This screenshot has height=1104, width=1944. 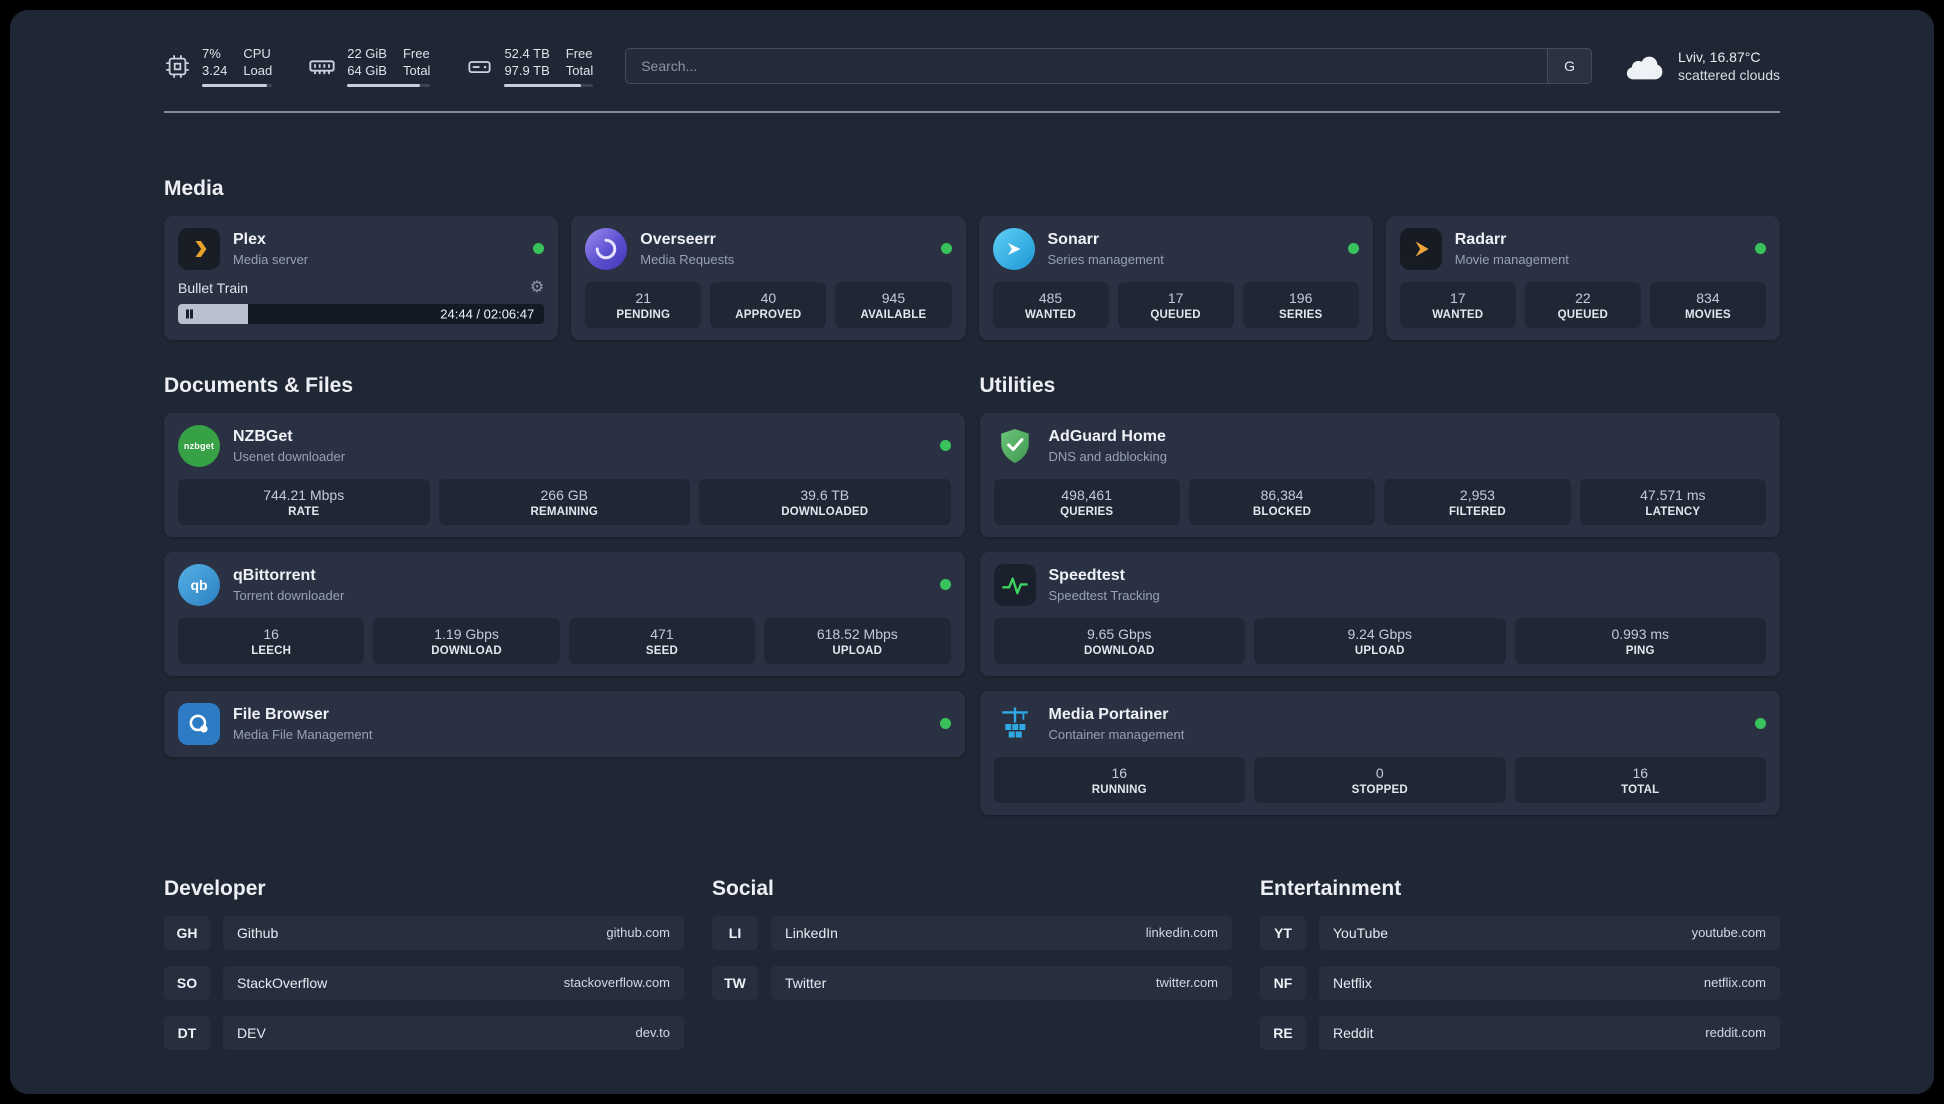 I want to click on stat-tile: 40 APPROVED, so click(x=768, y=304).